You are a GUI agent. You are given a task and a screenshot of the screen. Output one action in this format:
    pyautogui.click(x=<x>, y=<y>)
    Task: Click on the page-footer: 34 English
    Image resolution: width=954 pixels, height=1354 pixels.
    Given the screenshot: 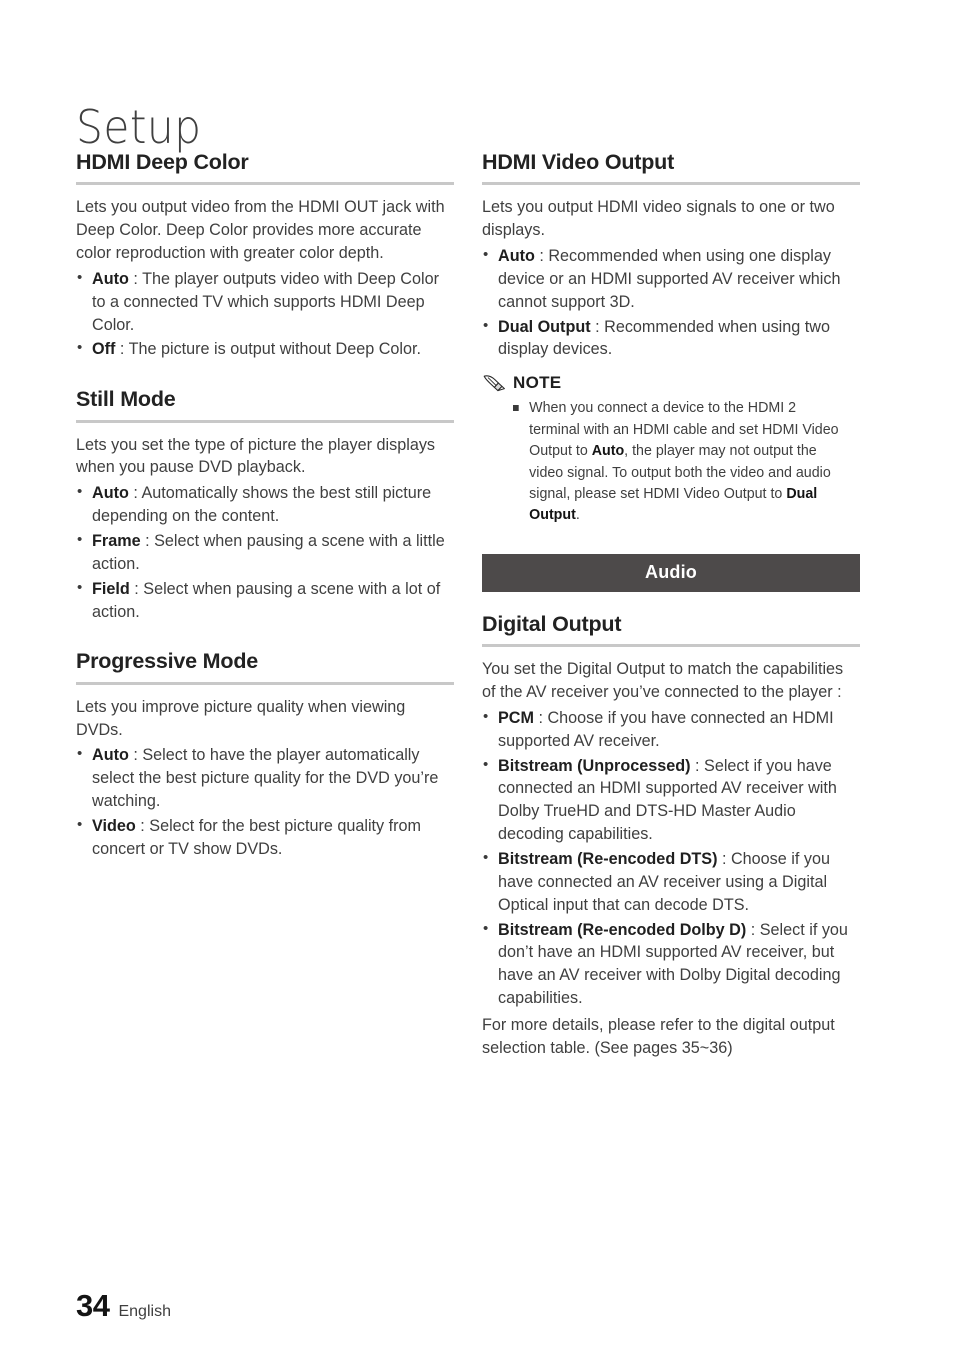 What is the action you would take?
    pyautogui.click(x=123, y=1306)
    